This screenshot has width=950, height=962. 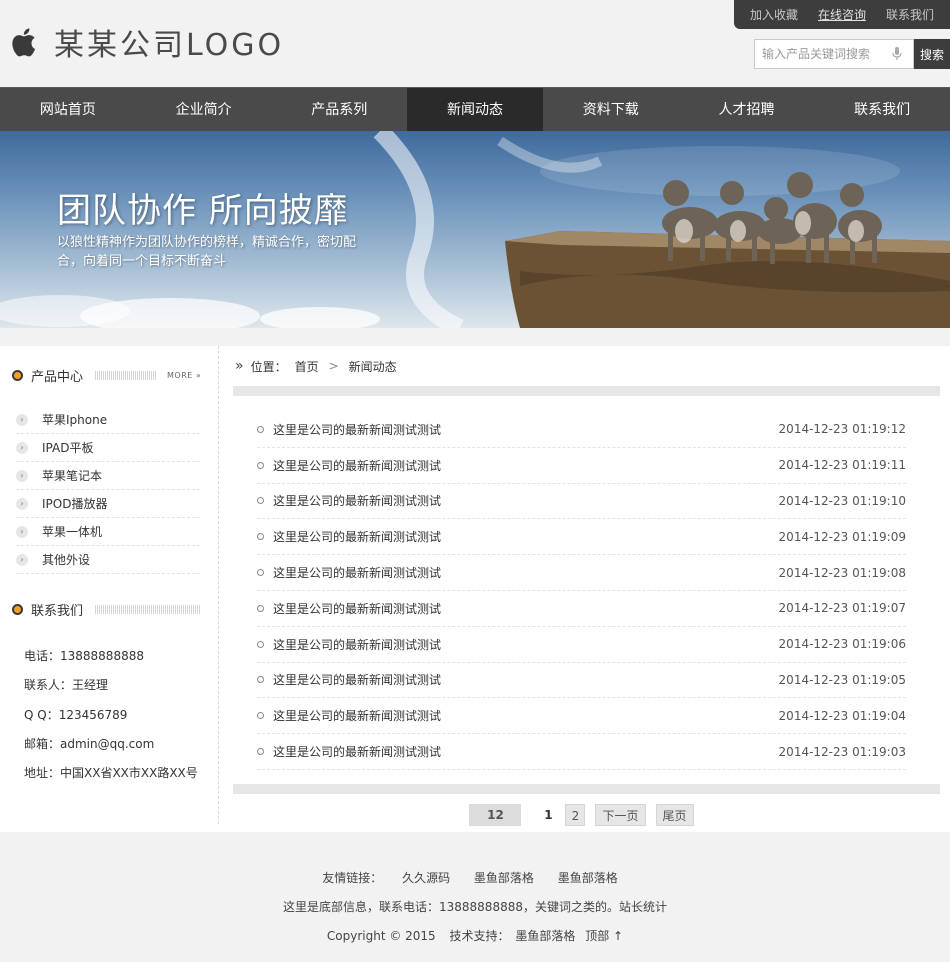 I want to click on category-item: › 苹果一体机, so click(x=108, y=532).